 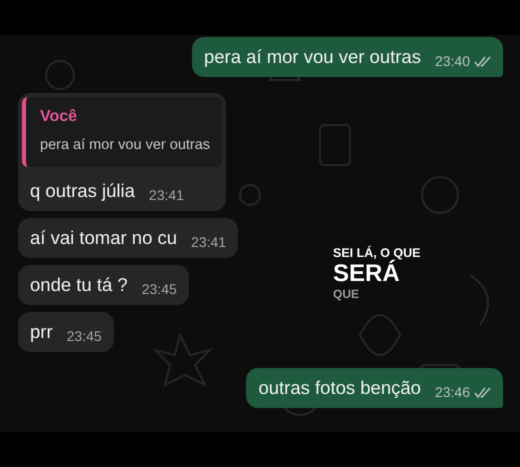 I want to click on caption-text: SEI LÁ, O QUE, so click(x=377, y=253).